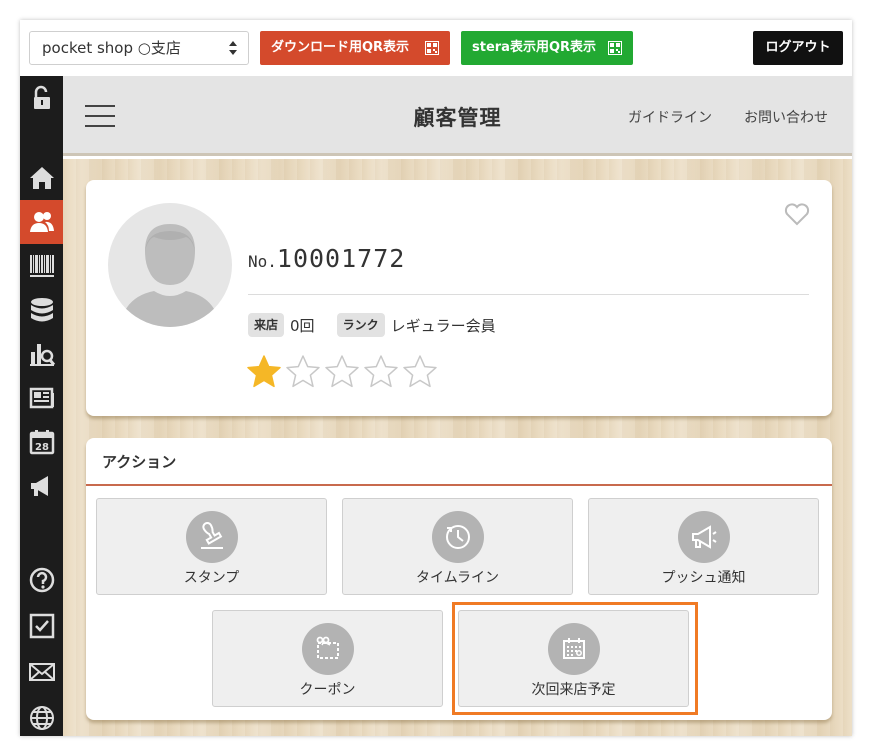  I want to click on rank-value: レギュラー会員, so click(443, 325).